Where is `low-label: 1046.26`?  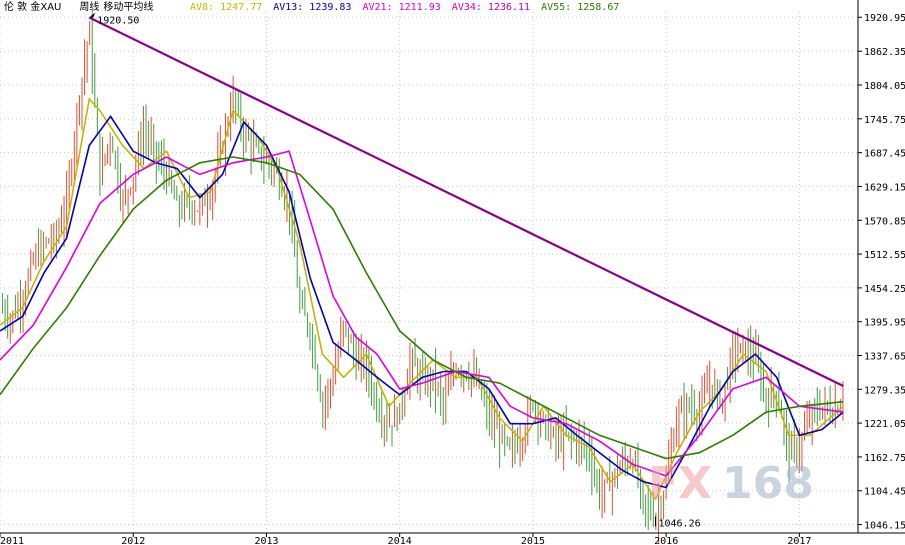
low-label: 1046.26 is located at coordinates (679, 523).